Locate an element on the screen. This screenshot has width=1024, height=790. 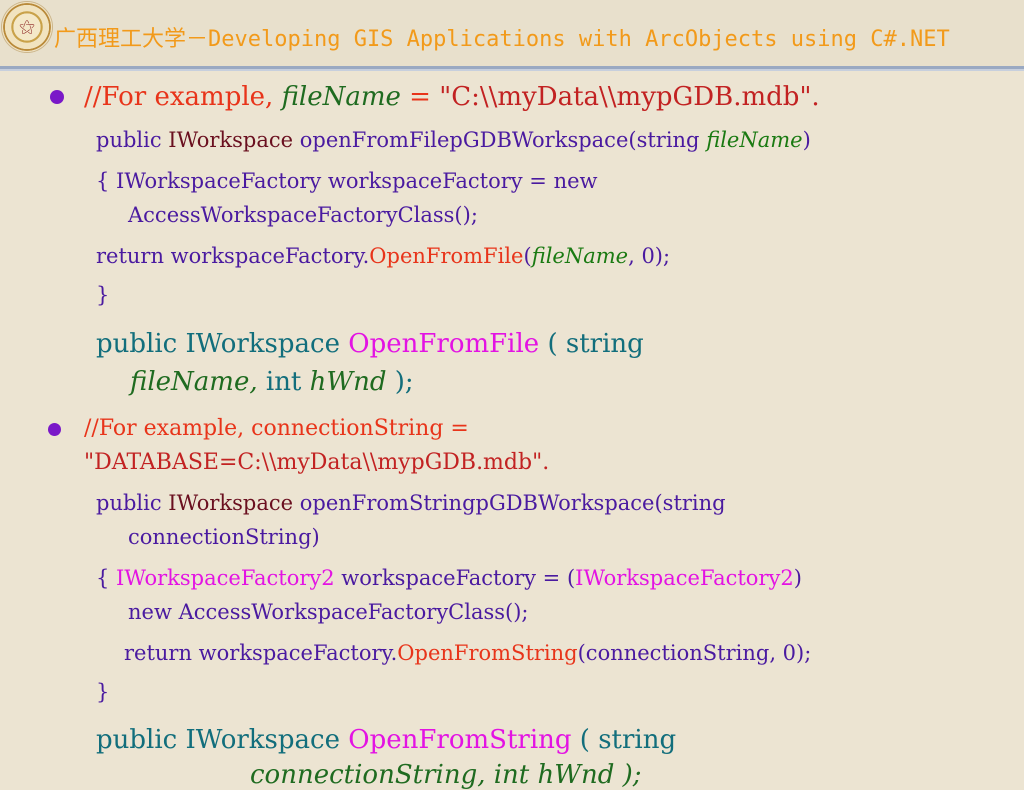
b2-code-line: new AccessWorkspaceFactoryClass(); is located at coordinates (328, 612).